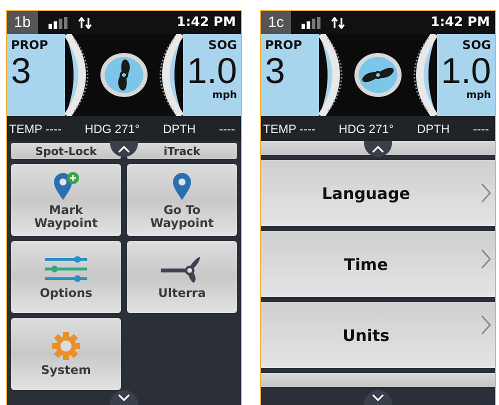 This screenshot has height=405, width=499. Describe the element at coordinates (66, 346) in the screenshot. I see `gear-icon` at that location.